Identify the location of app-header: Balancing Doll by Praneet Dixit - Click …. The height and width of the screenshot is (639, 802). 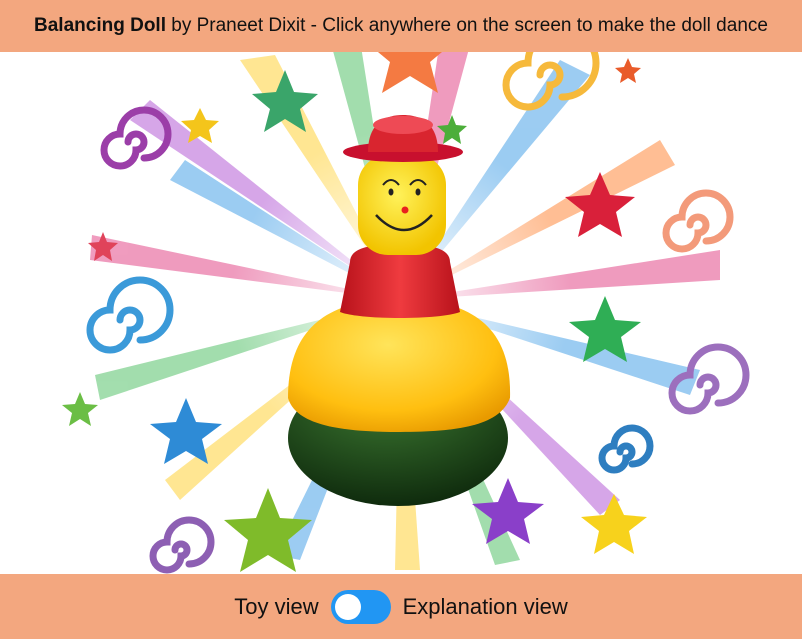
(401, 26).